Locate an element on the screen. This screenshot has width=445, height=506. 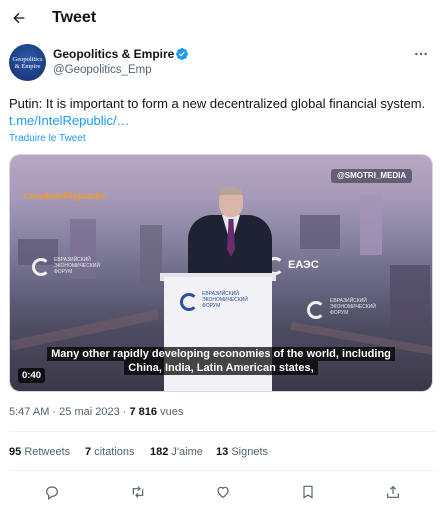
likes-label: J'aime is located at coordinates (187, 452).